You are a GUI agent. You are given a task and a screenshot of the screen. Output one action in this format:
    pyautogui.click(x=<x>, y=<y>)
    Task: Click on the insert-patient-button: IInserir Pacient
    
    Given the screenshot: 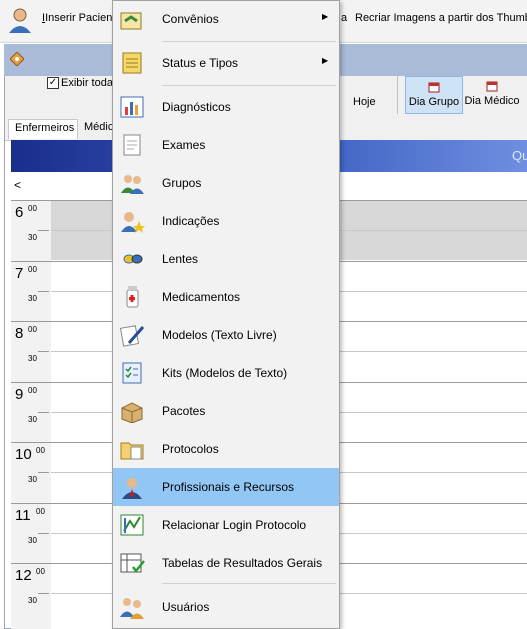 What is the action you would take?
    pyautogui.click(x=78, y=18)
    